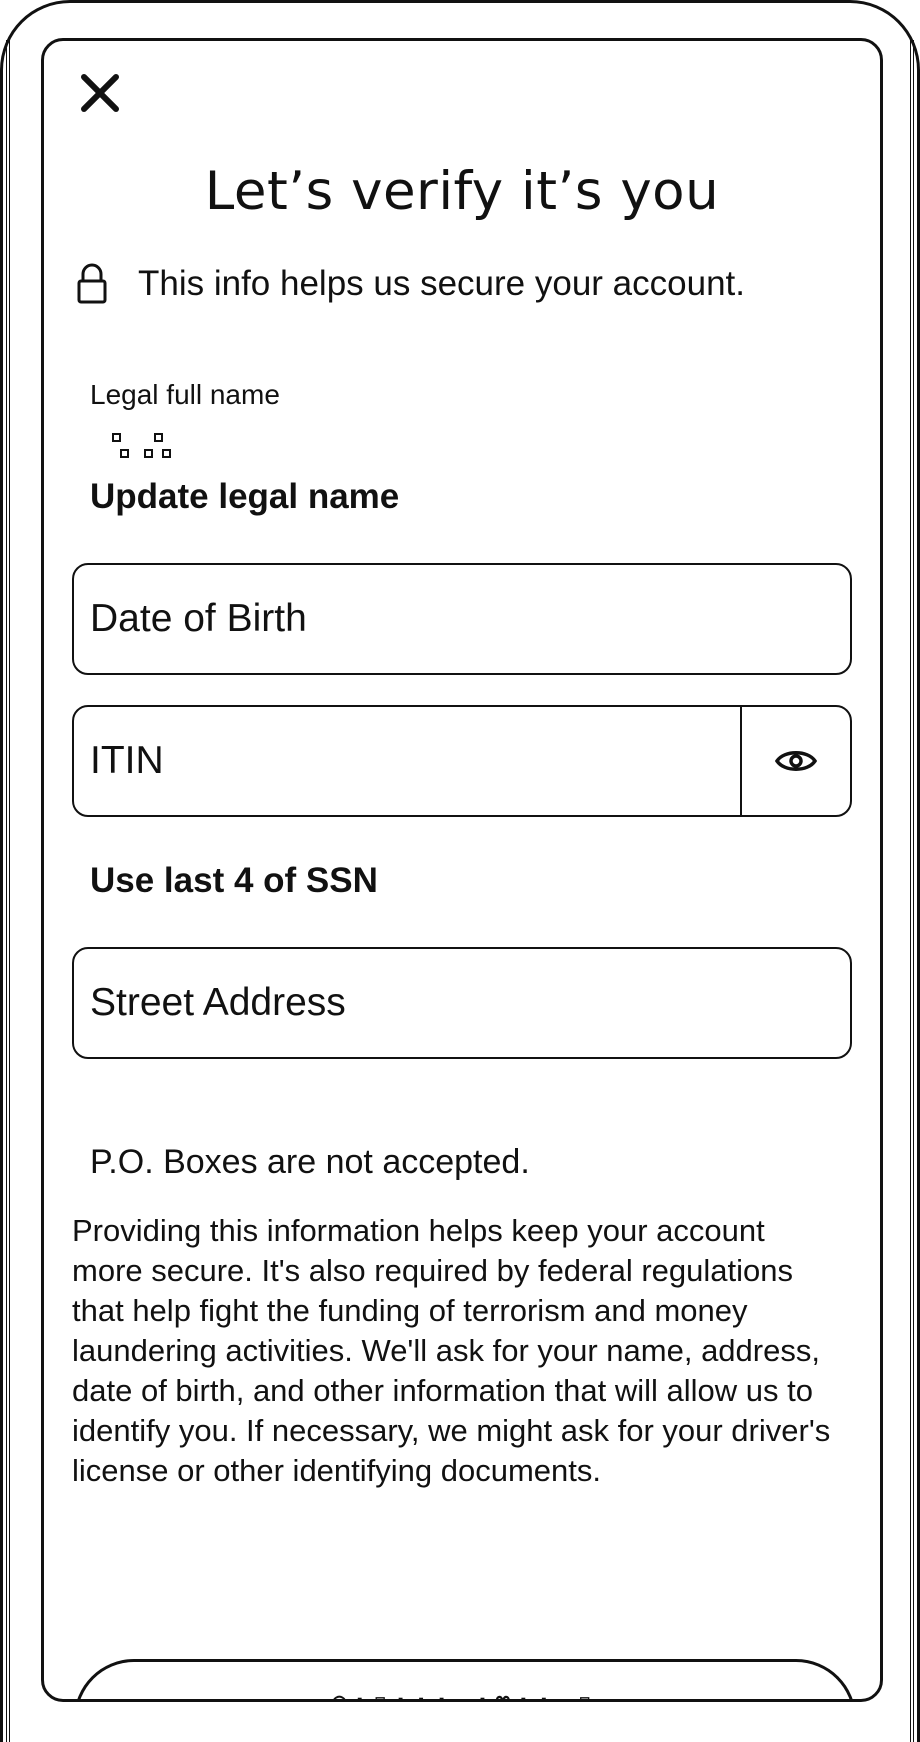 The width and height of the screenshot is (920, 1742). I want to click on device-side-rail-right, so click(912, 891).